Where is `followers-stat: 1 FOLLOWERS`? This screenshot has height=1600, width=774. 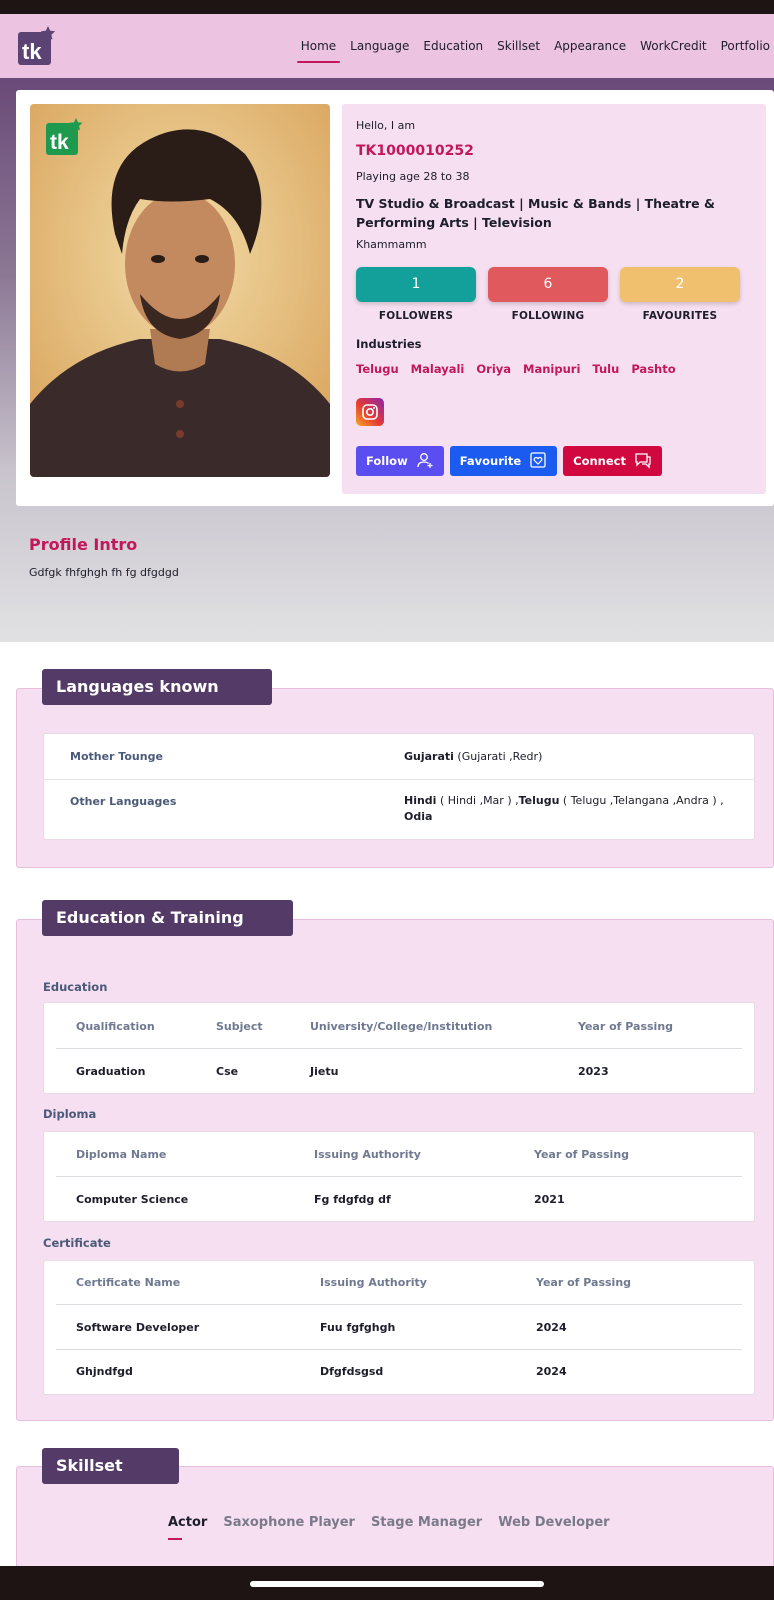 followers-stat: 1 FOLLOWERS is located at coordinates (416, 294).